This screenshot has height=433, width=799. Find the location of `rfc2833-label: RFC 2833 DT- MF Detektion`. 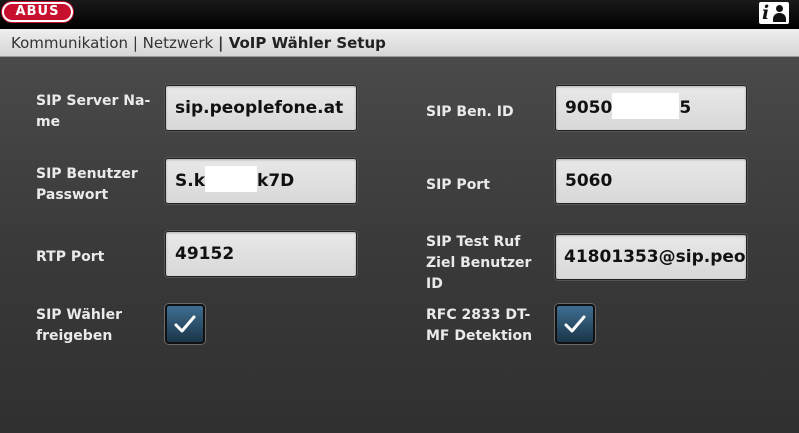

rfc2833-label: RFC 2833 DT- MF Detektion is located at coordinates (479, 325).